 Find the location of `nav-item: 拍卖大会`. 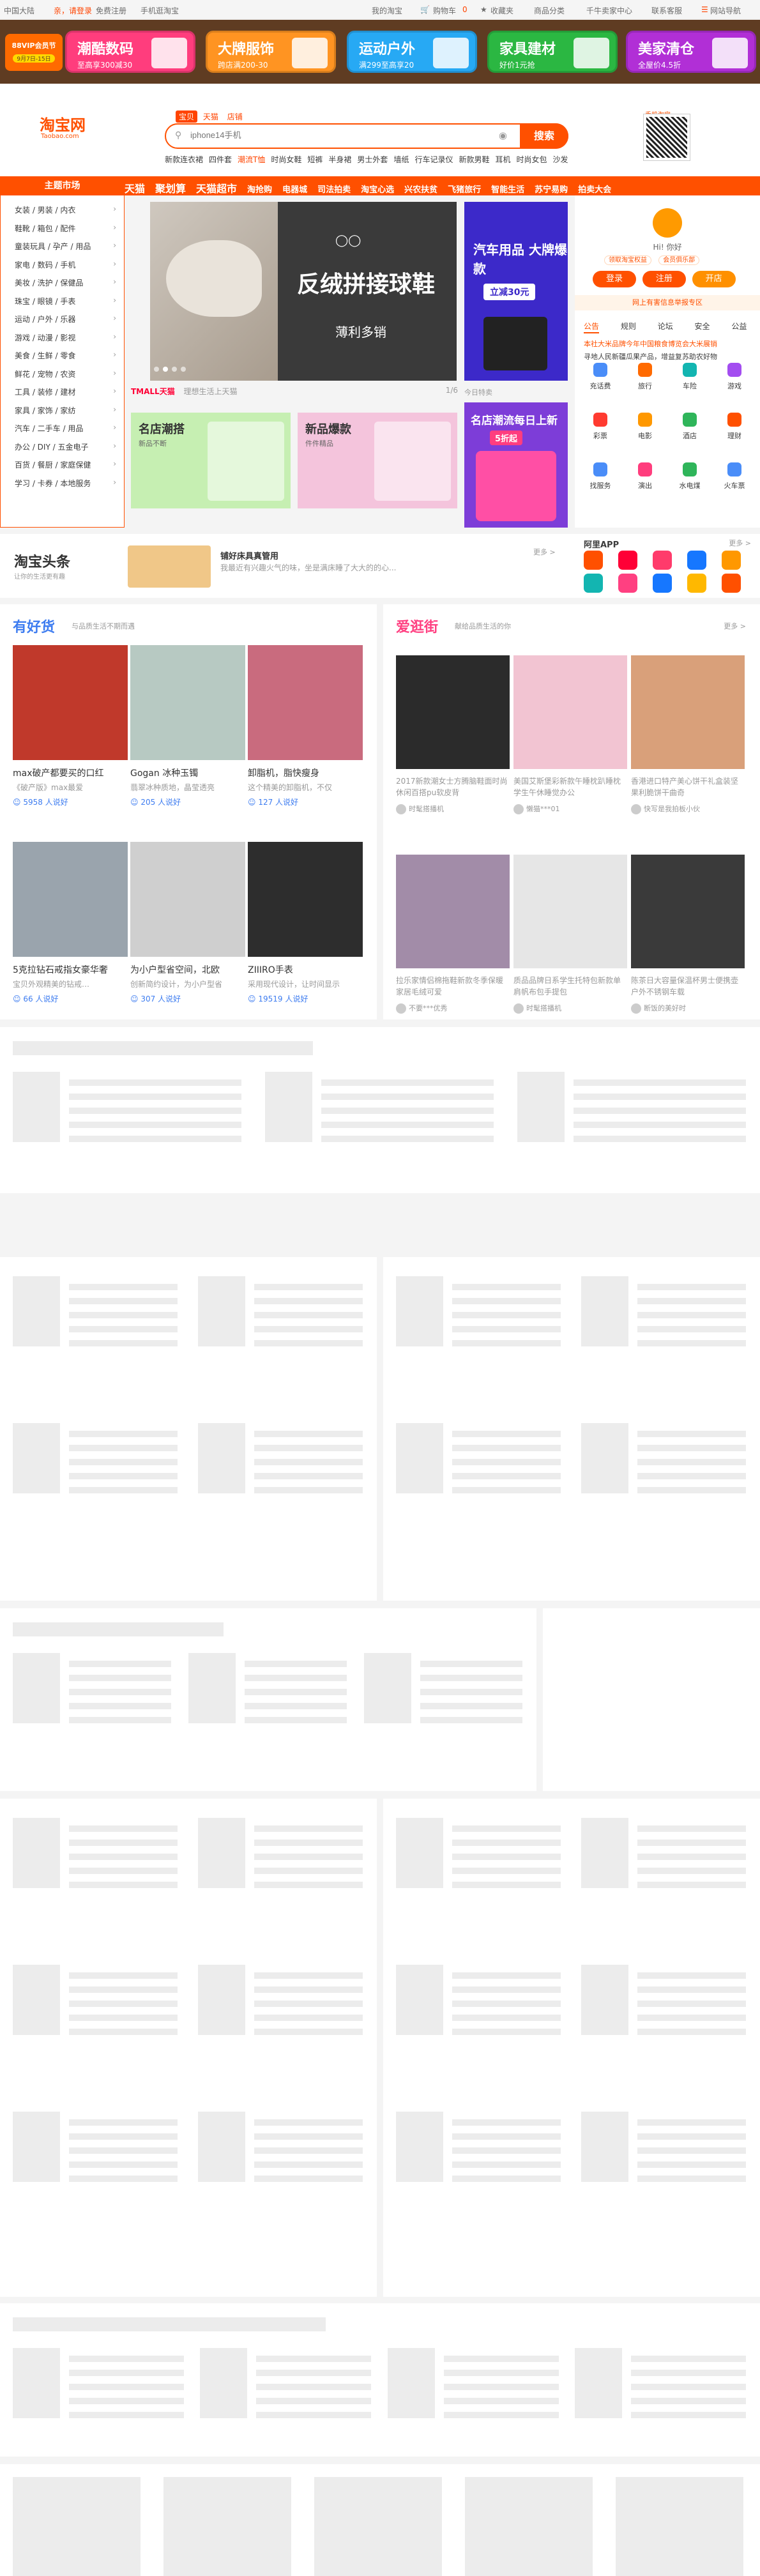

nav-item: 拍卖大会 is located at coordinates (594, 190).